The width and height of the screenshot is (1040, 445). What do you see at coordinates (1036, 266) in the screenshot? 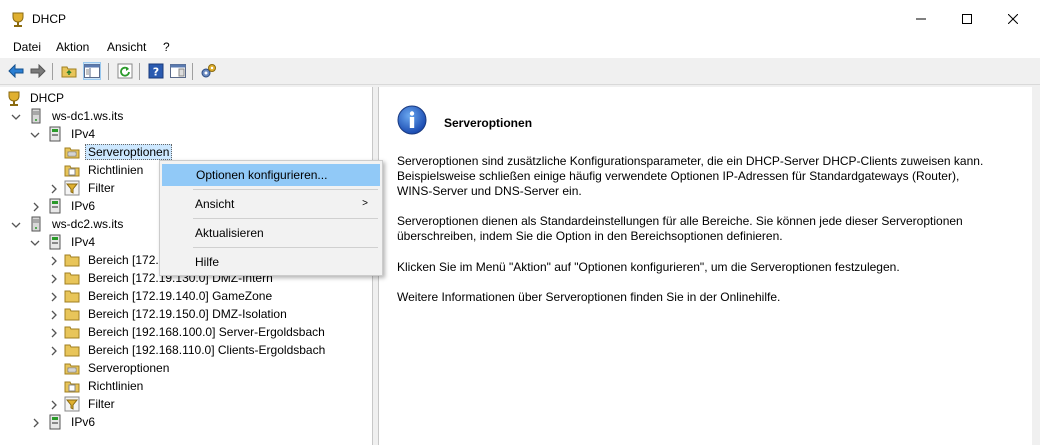
I see `vertical-scrollbar` at bounding box center [1036, 266].